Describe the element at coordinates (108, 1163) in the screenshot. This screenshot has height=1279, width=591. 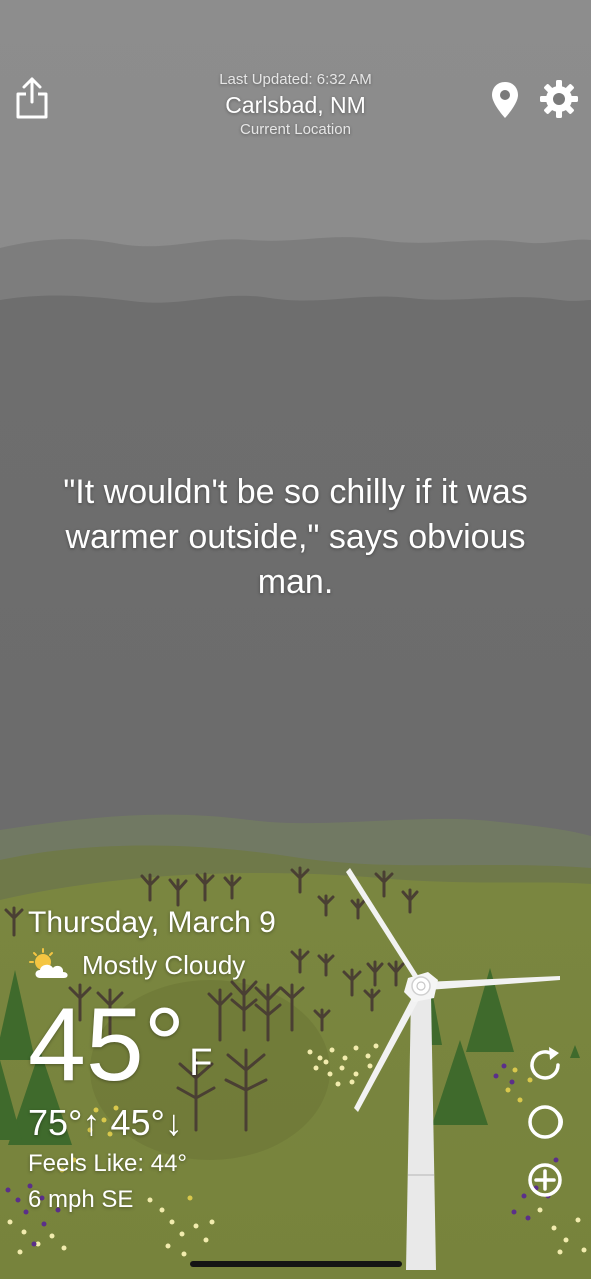
I see `feels-like-text: Feels Like: 44°` at that location.